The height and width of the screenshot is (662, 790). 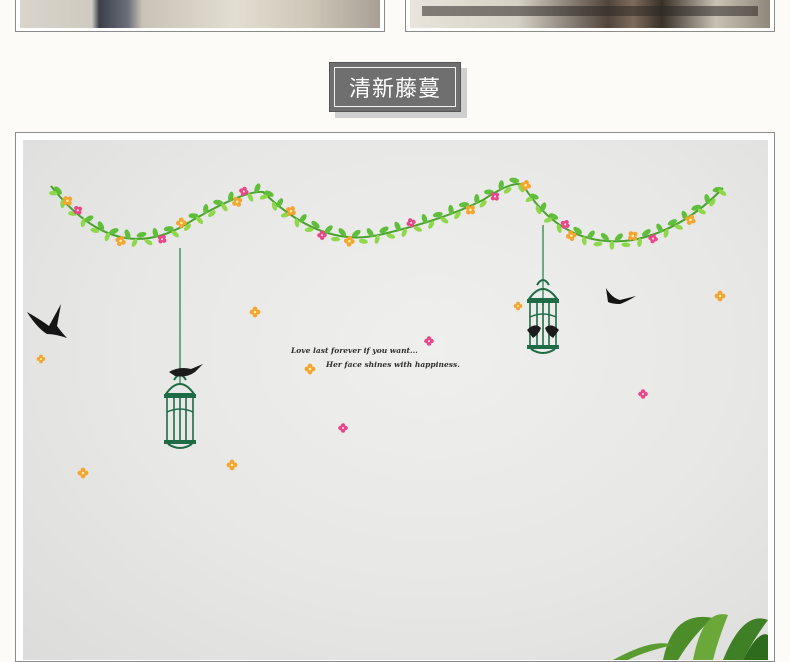 I want to click on section-title-badge: 清新藤蔓, so click(x=395, y=87).